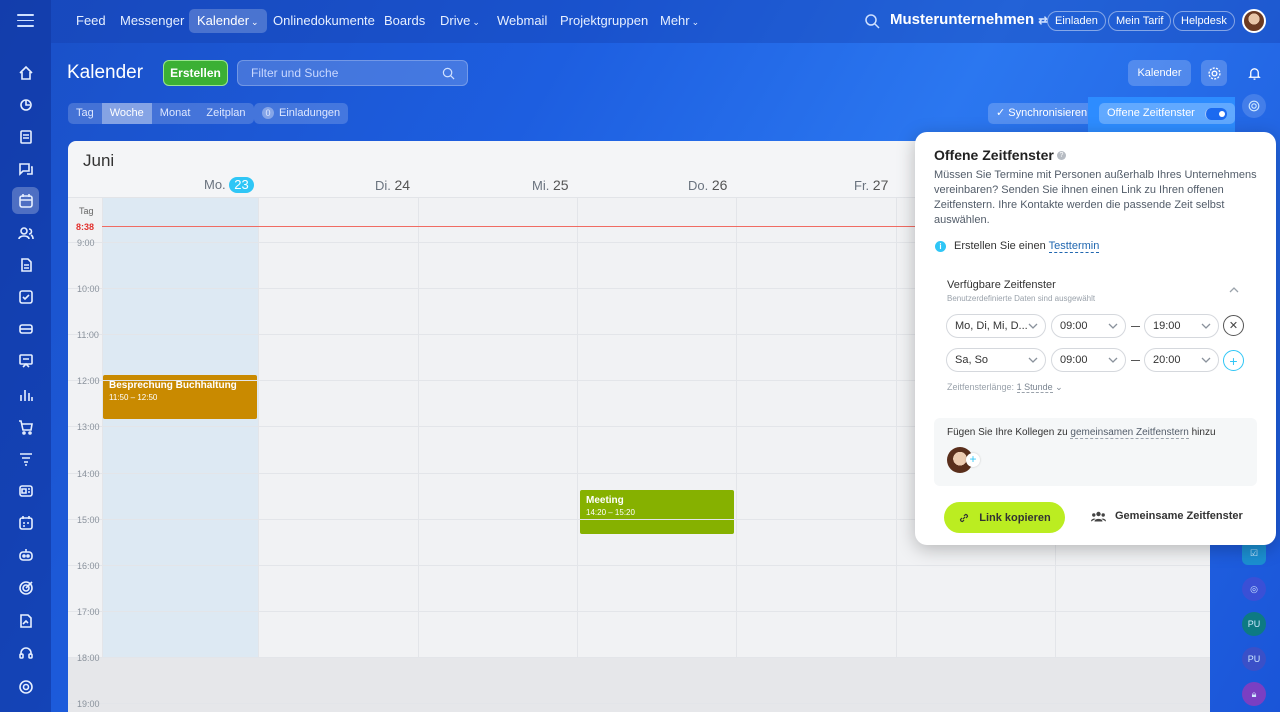 Image resolution: width=1280 pixels, height=712 pixels. Describe the element at coordinates (1074, 246) in the screenshot. I see `test-event-link: Testtermin` at that location.